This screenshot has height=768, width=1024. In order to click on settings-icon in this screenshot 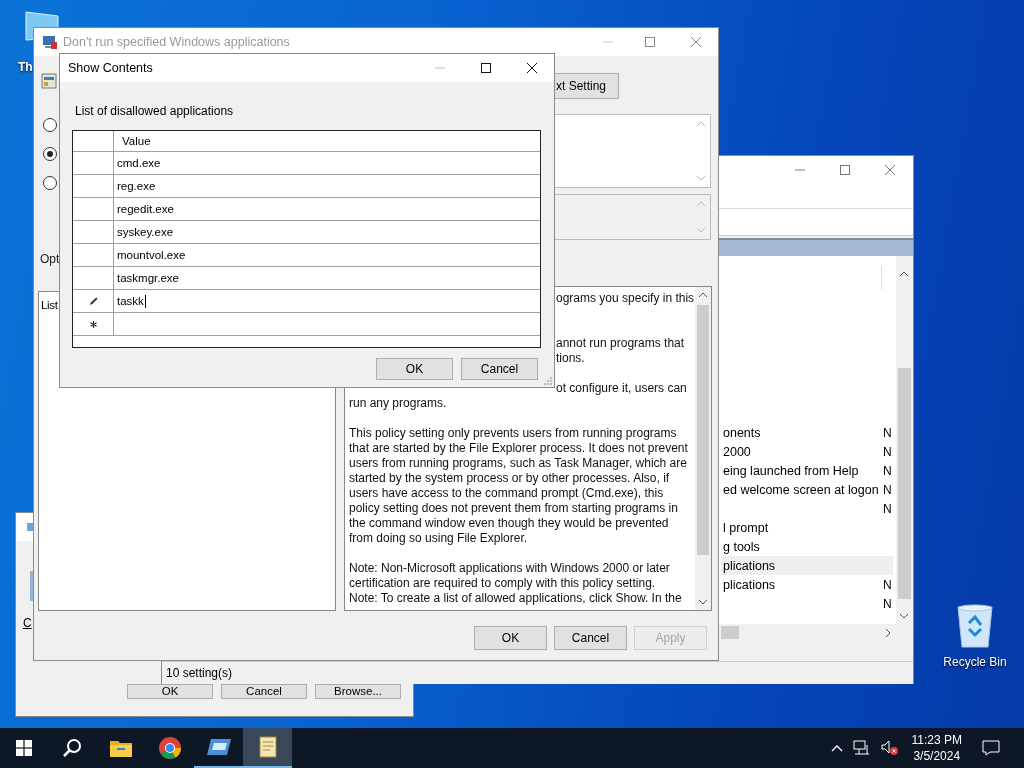, I will do `click(49, 81)`.